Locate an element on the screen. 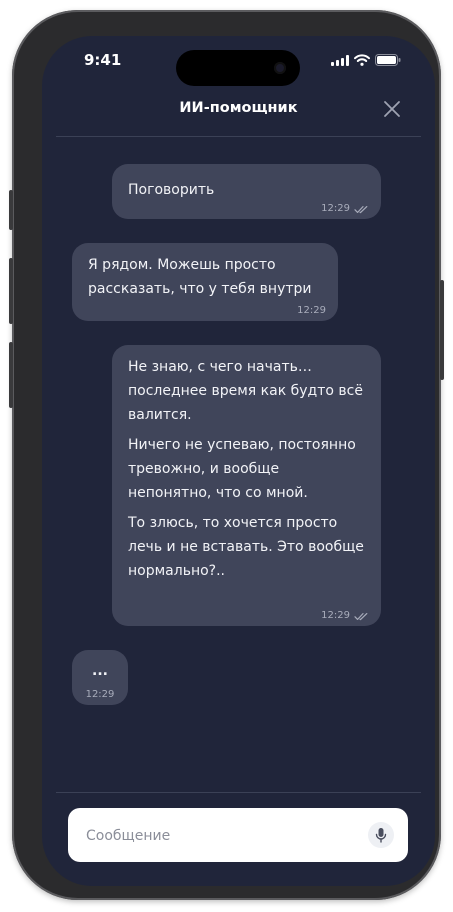 The width and height of the screenshot is (453, 912). signal-icon is located at coordinates (340, 60).